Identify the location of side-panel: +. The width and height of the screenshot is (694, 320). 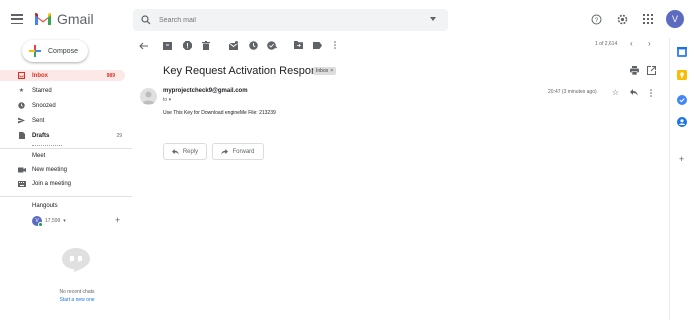
(681, 179).